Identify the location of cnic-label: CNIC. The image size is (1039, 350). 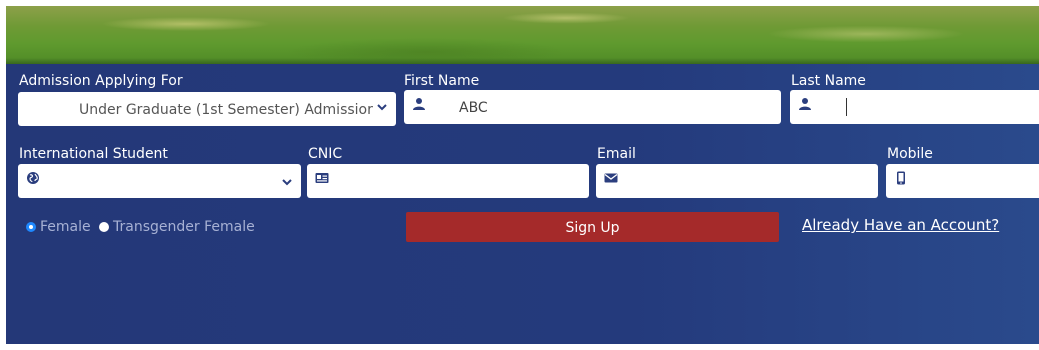
(325, 154).